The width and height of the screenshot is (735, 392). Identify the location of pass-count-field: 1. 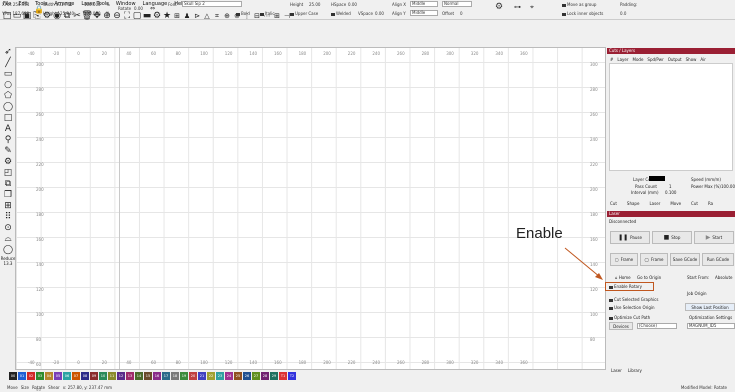
(670, 186).